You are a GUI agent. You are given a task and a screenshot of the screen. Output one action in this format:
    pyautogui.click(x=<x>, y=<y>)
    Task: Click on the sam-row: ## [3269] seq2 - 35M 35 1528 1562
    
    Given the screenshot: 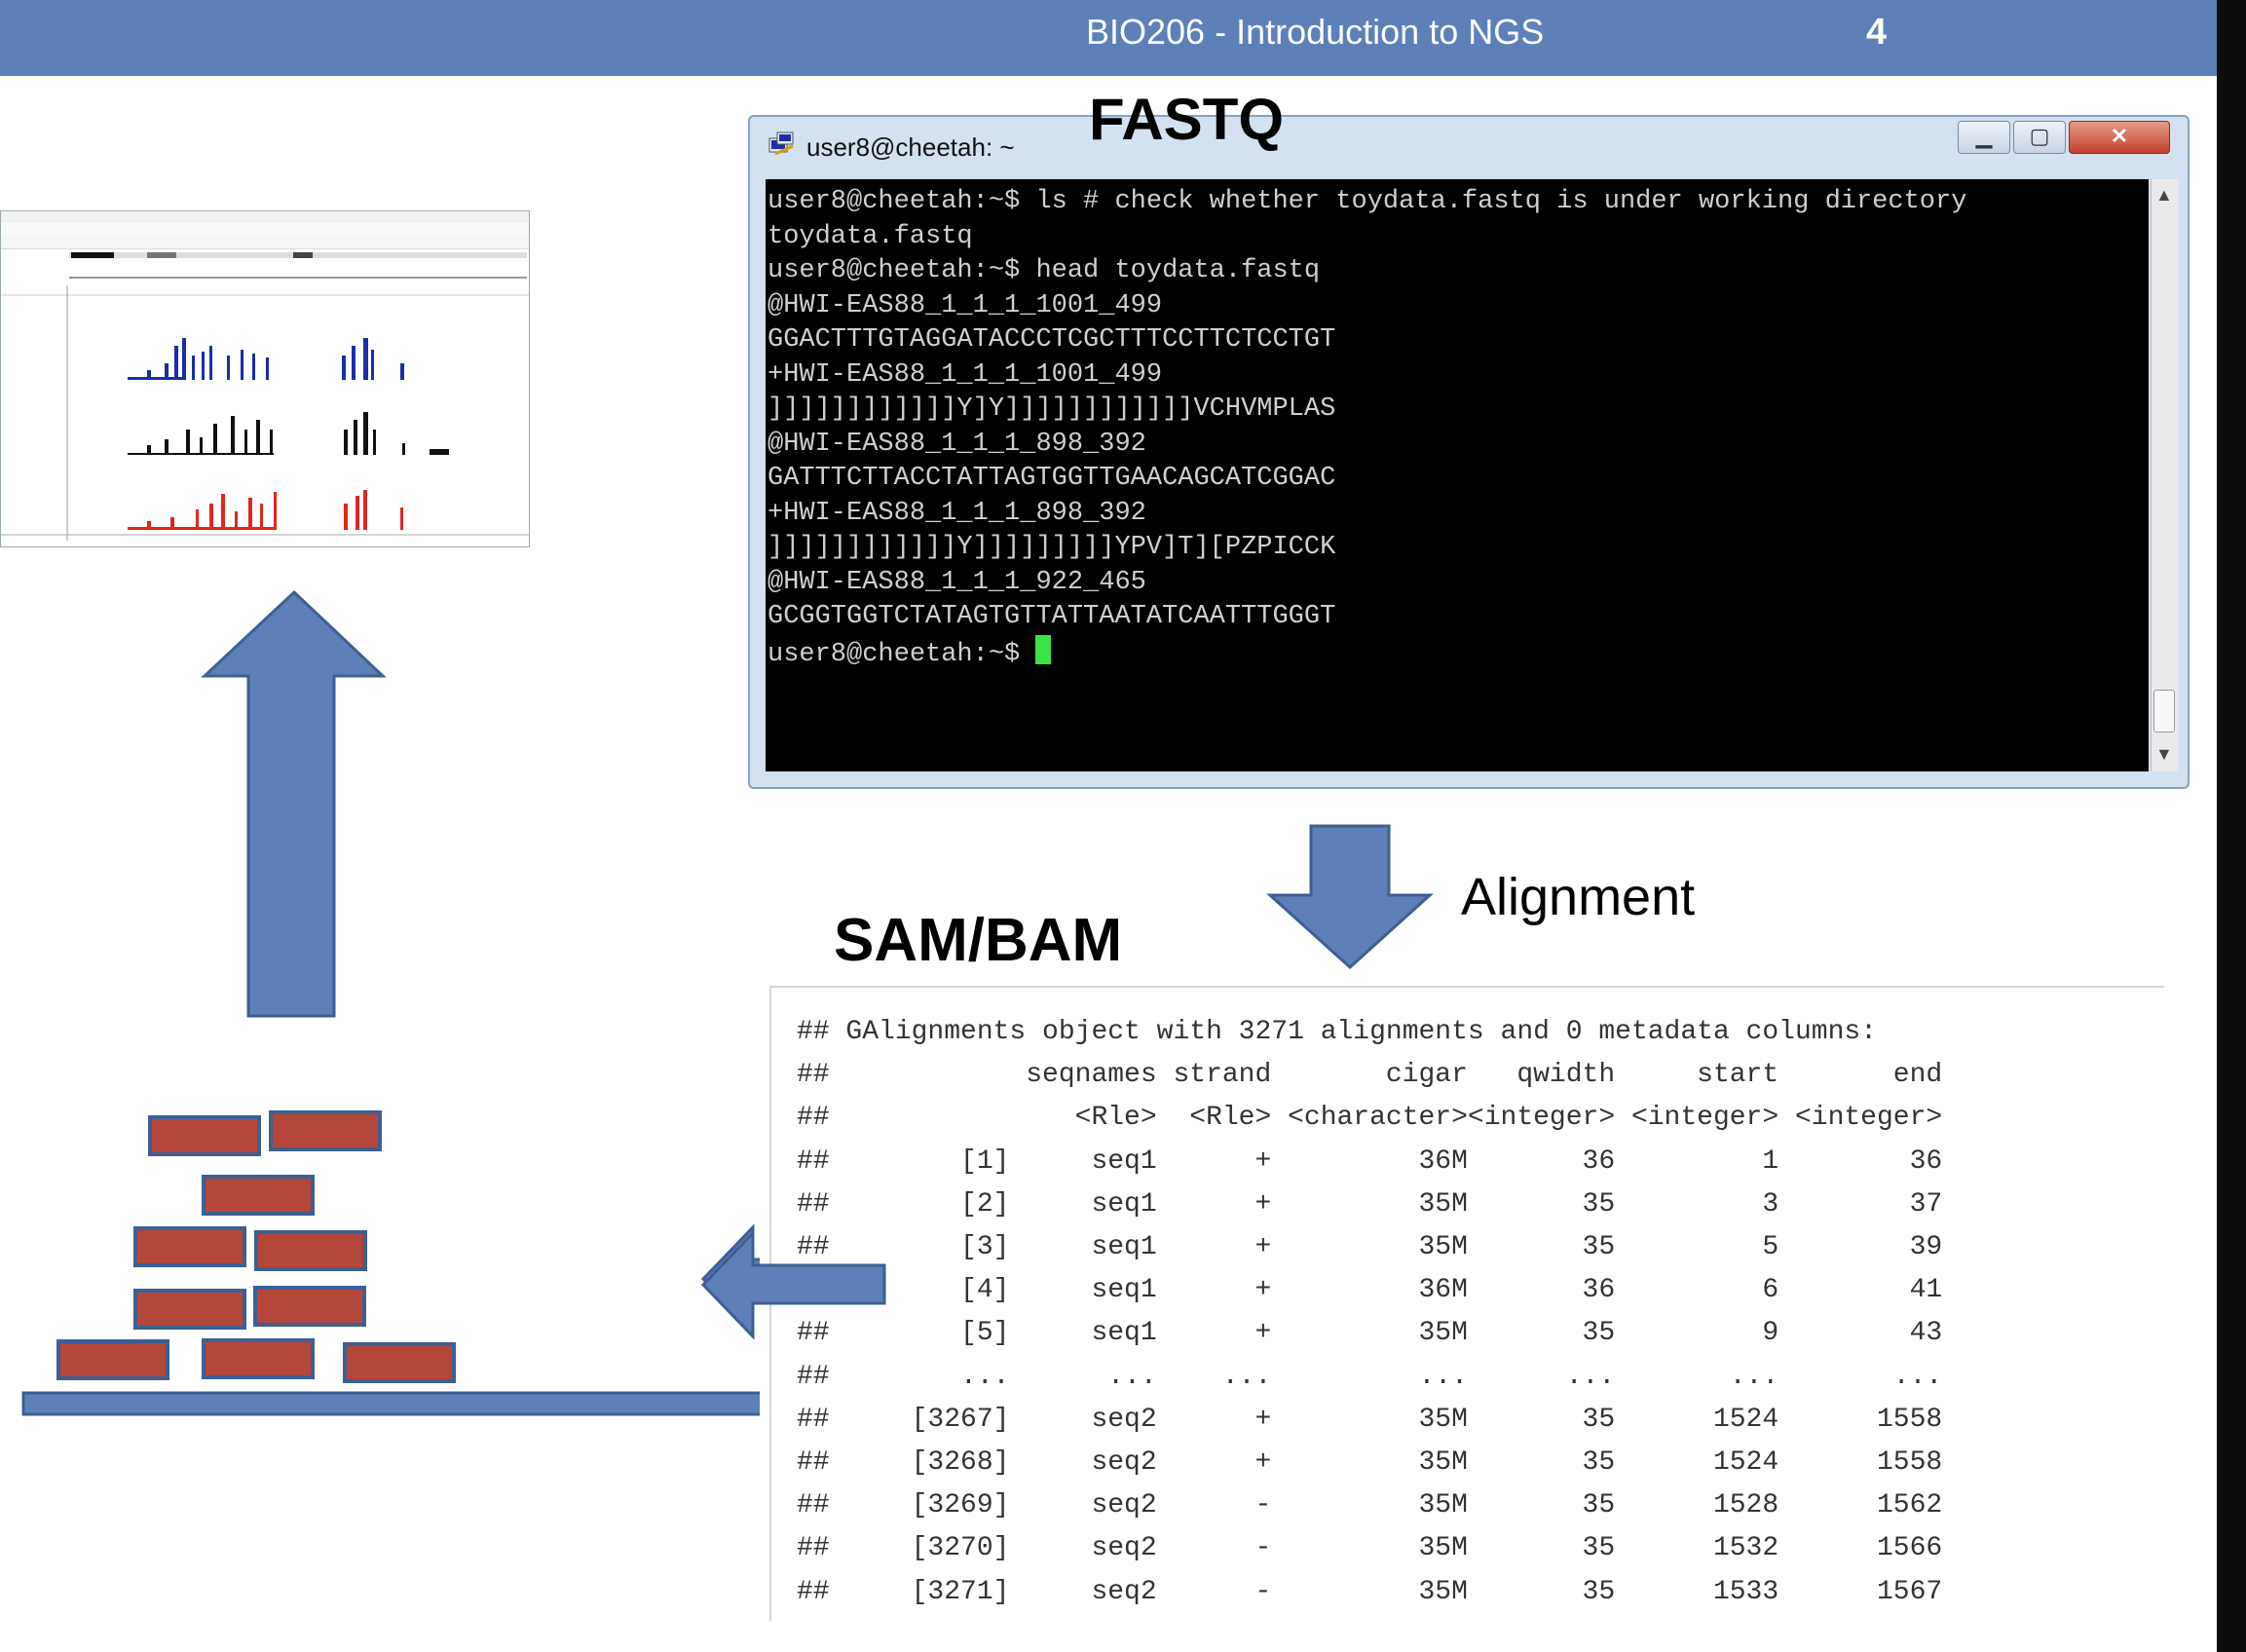 What is the action you would take?
    pyautogui.click(x=1370, y=1505)
    